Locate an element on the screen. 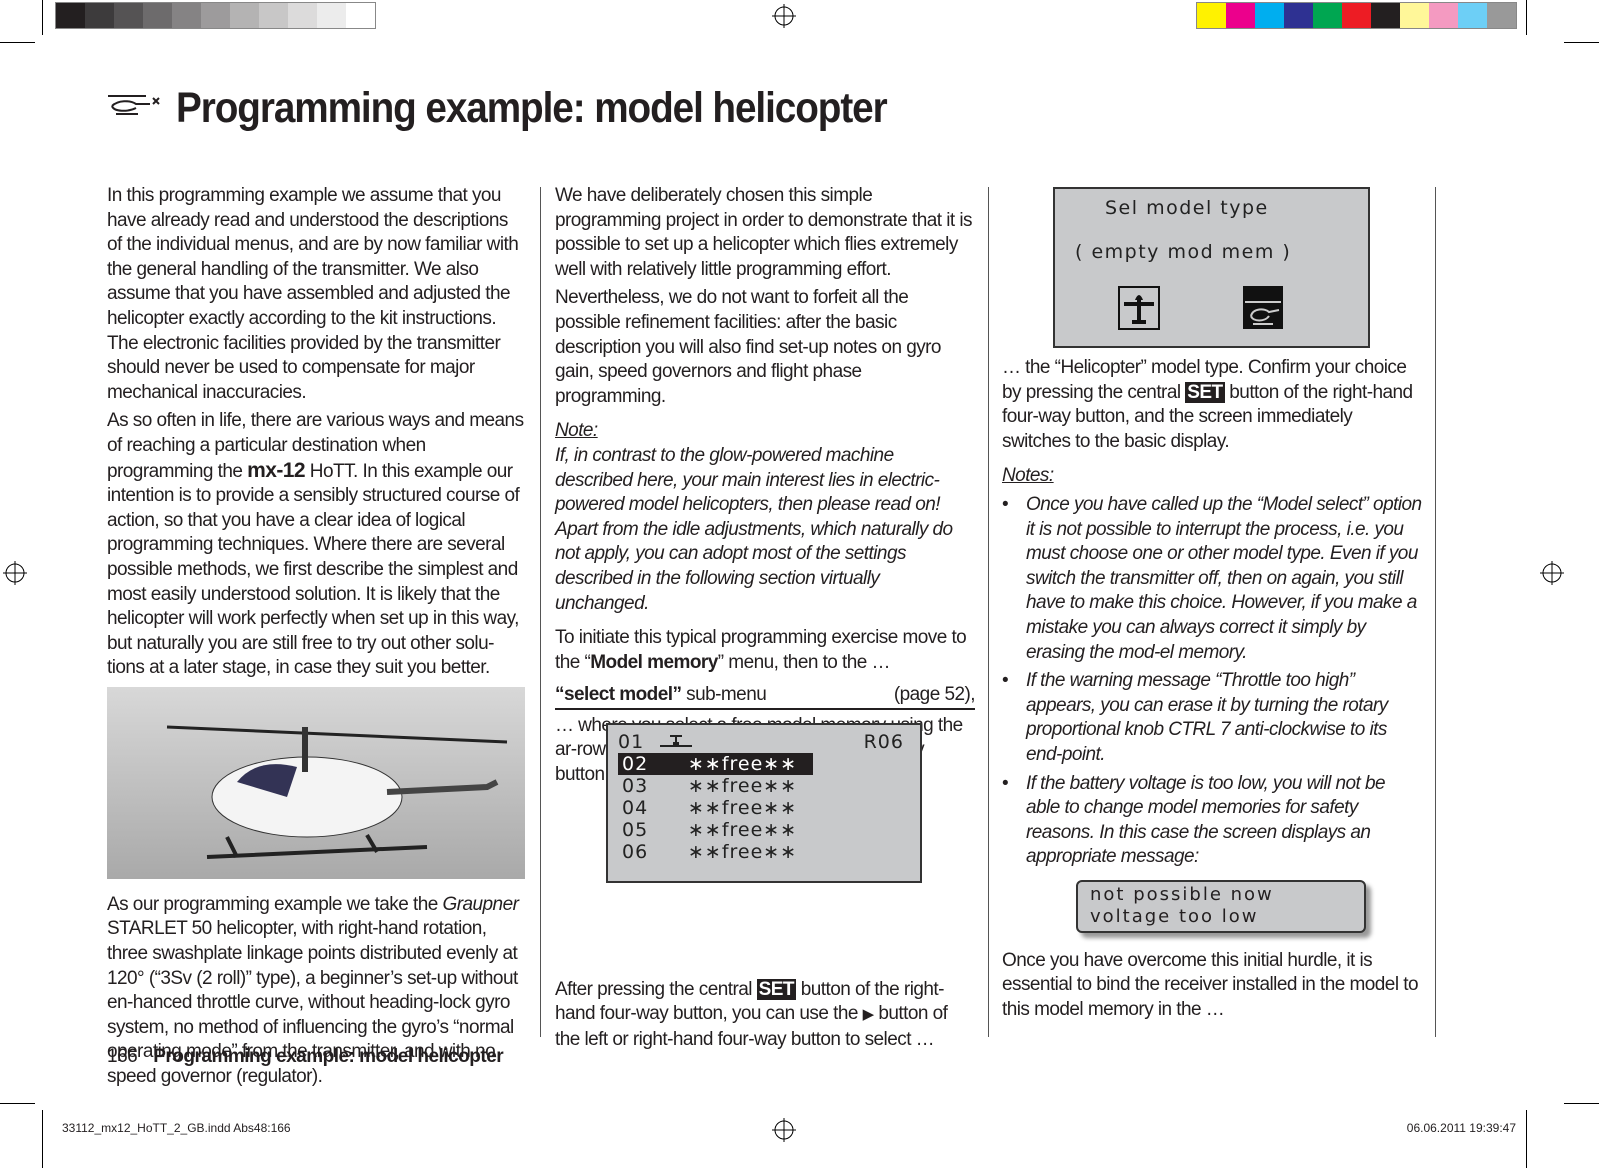 The width and height of the screenshot is (1599, 1168). right-arrow-icon: ▶ is located at coordinates (868, 1015).